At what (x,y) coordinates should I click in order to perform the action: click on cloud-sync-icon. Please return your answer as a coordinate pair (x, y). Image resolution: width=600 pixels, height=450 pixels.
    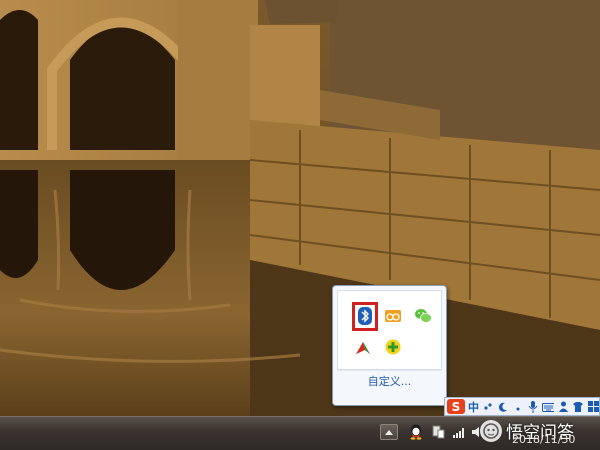
    Looking at the image, I should click on (393, 316).